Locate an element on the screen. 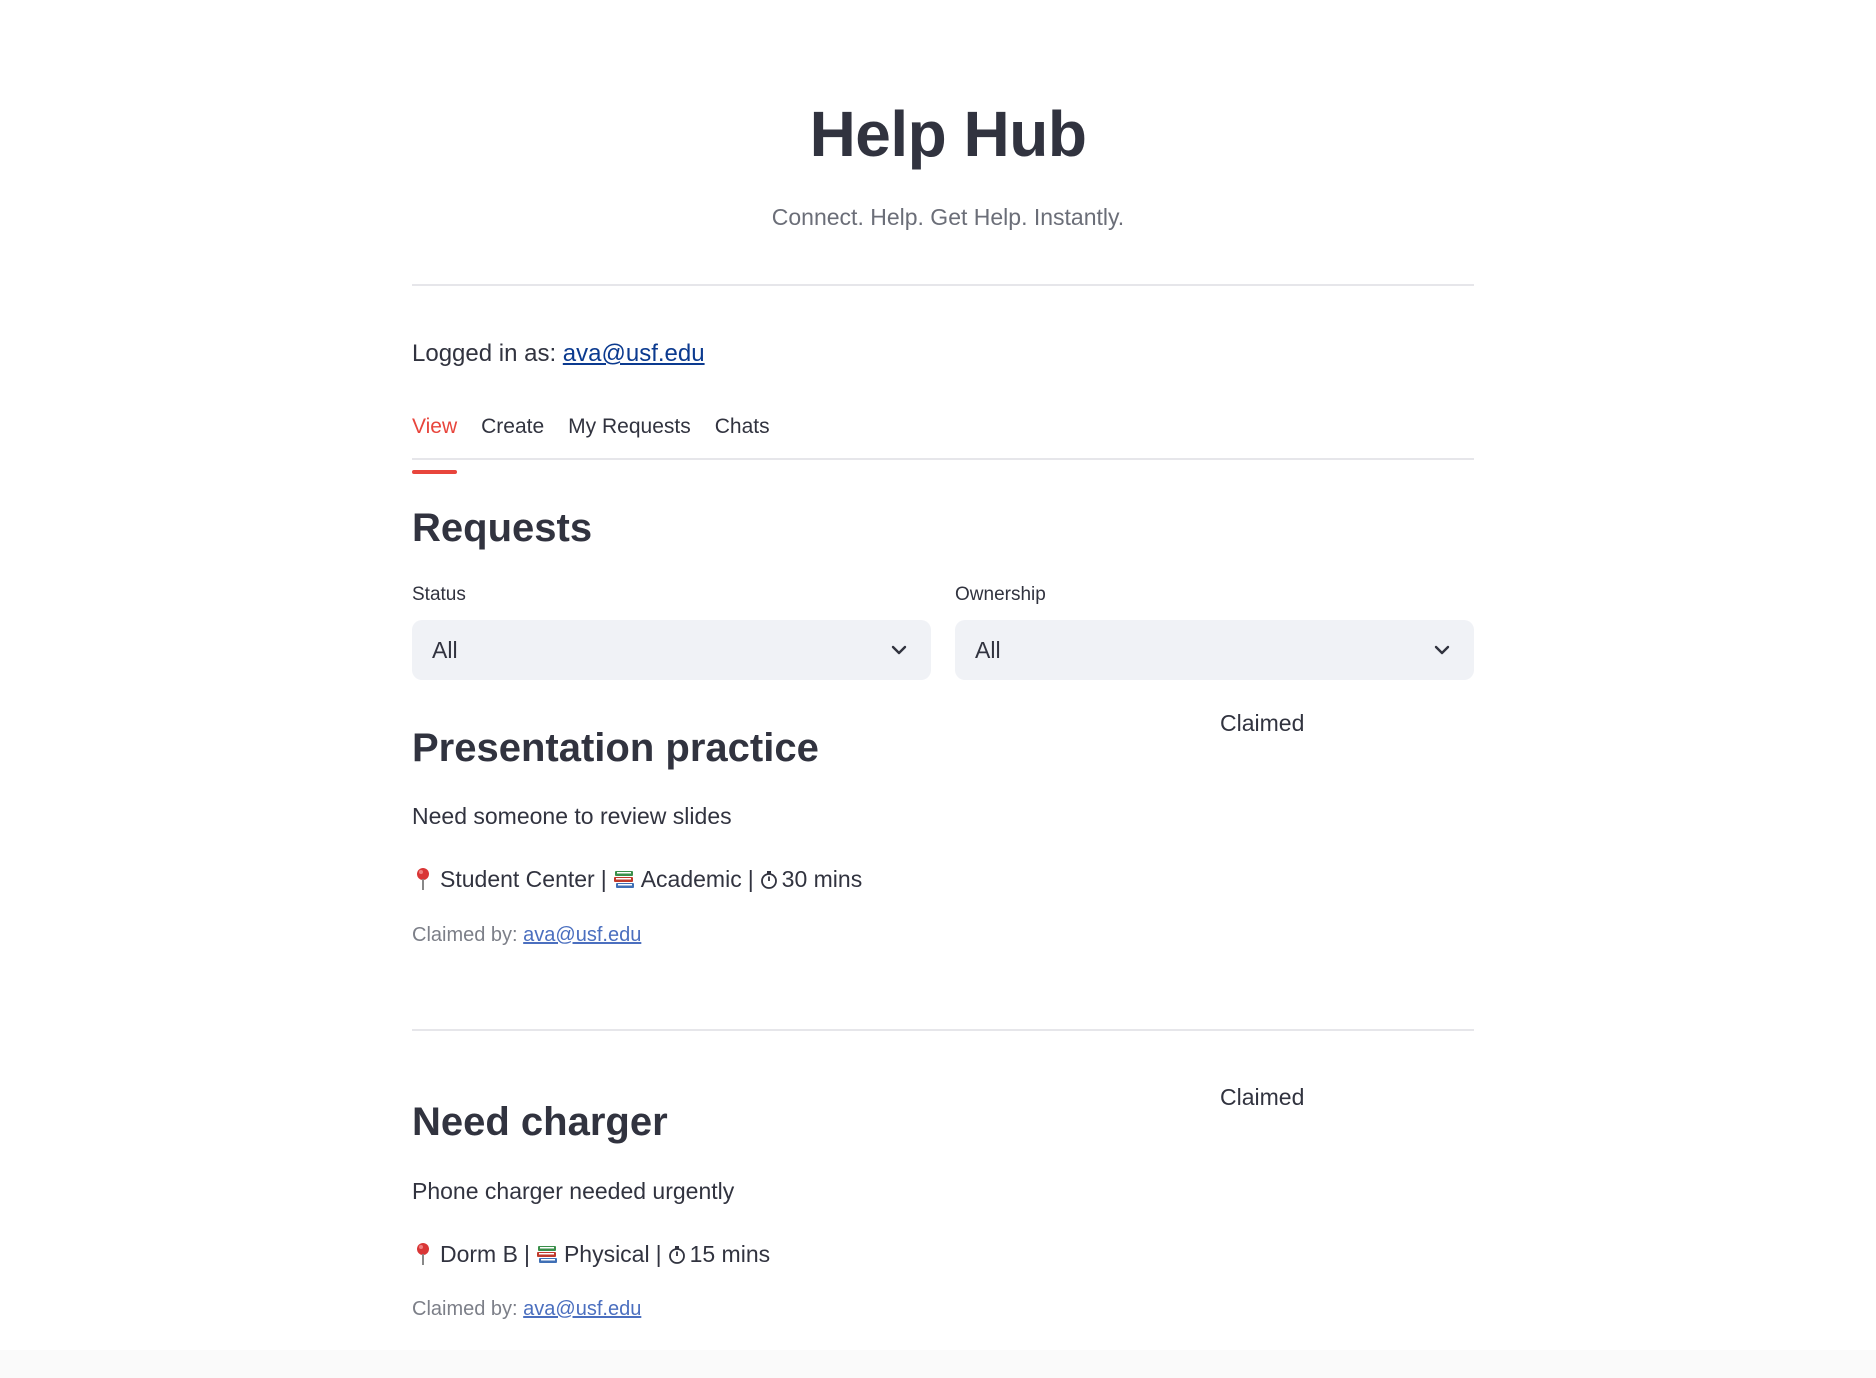 The height and width of the screenshot is (1378, 1876). bottom-band is located at coordinates (938, 1364).